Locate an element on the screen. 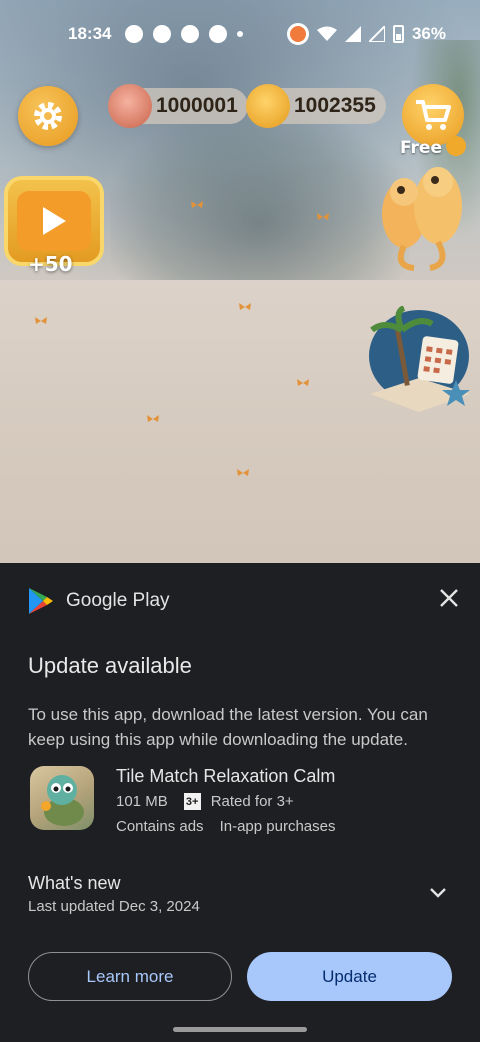 The image size is (480, 1042). play-icon is located at coordinates (54, 221).